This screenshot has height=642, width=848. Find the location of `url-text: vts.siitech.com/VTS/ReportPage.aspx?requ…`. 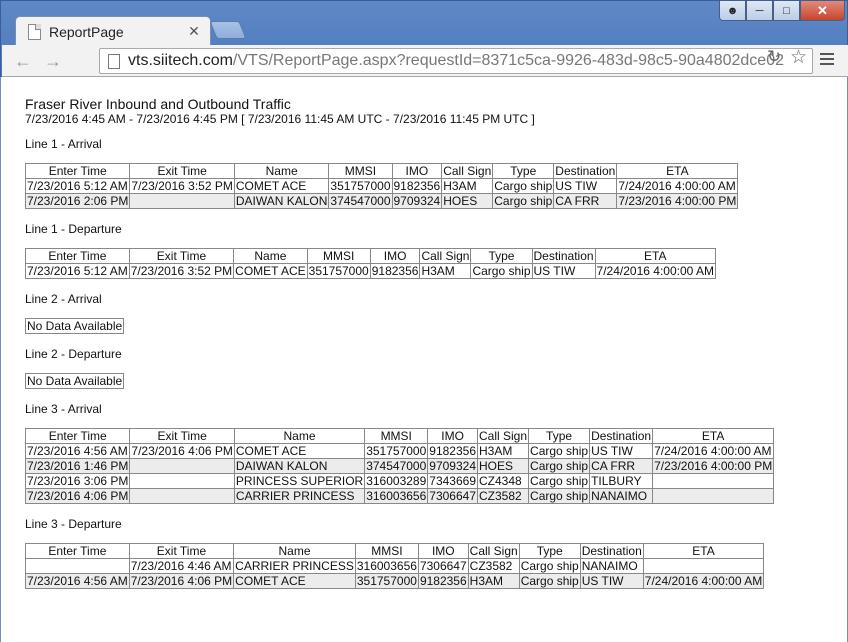

url-text: vts.siitech.com/VTS/ReportPage.aspx?requ… is located at coordinates (456, 60).